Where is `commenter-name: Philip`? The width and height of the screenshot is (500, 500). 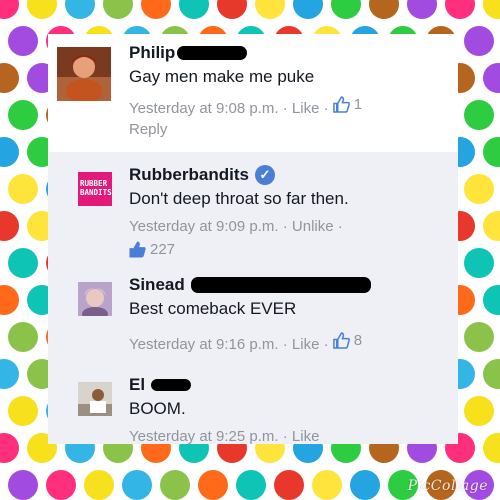
commenter-name: Philip is located at coordinates (152, 53).